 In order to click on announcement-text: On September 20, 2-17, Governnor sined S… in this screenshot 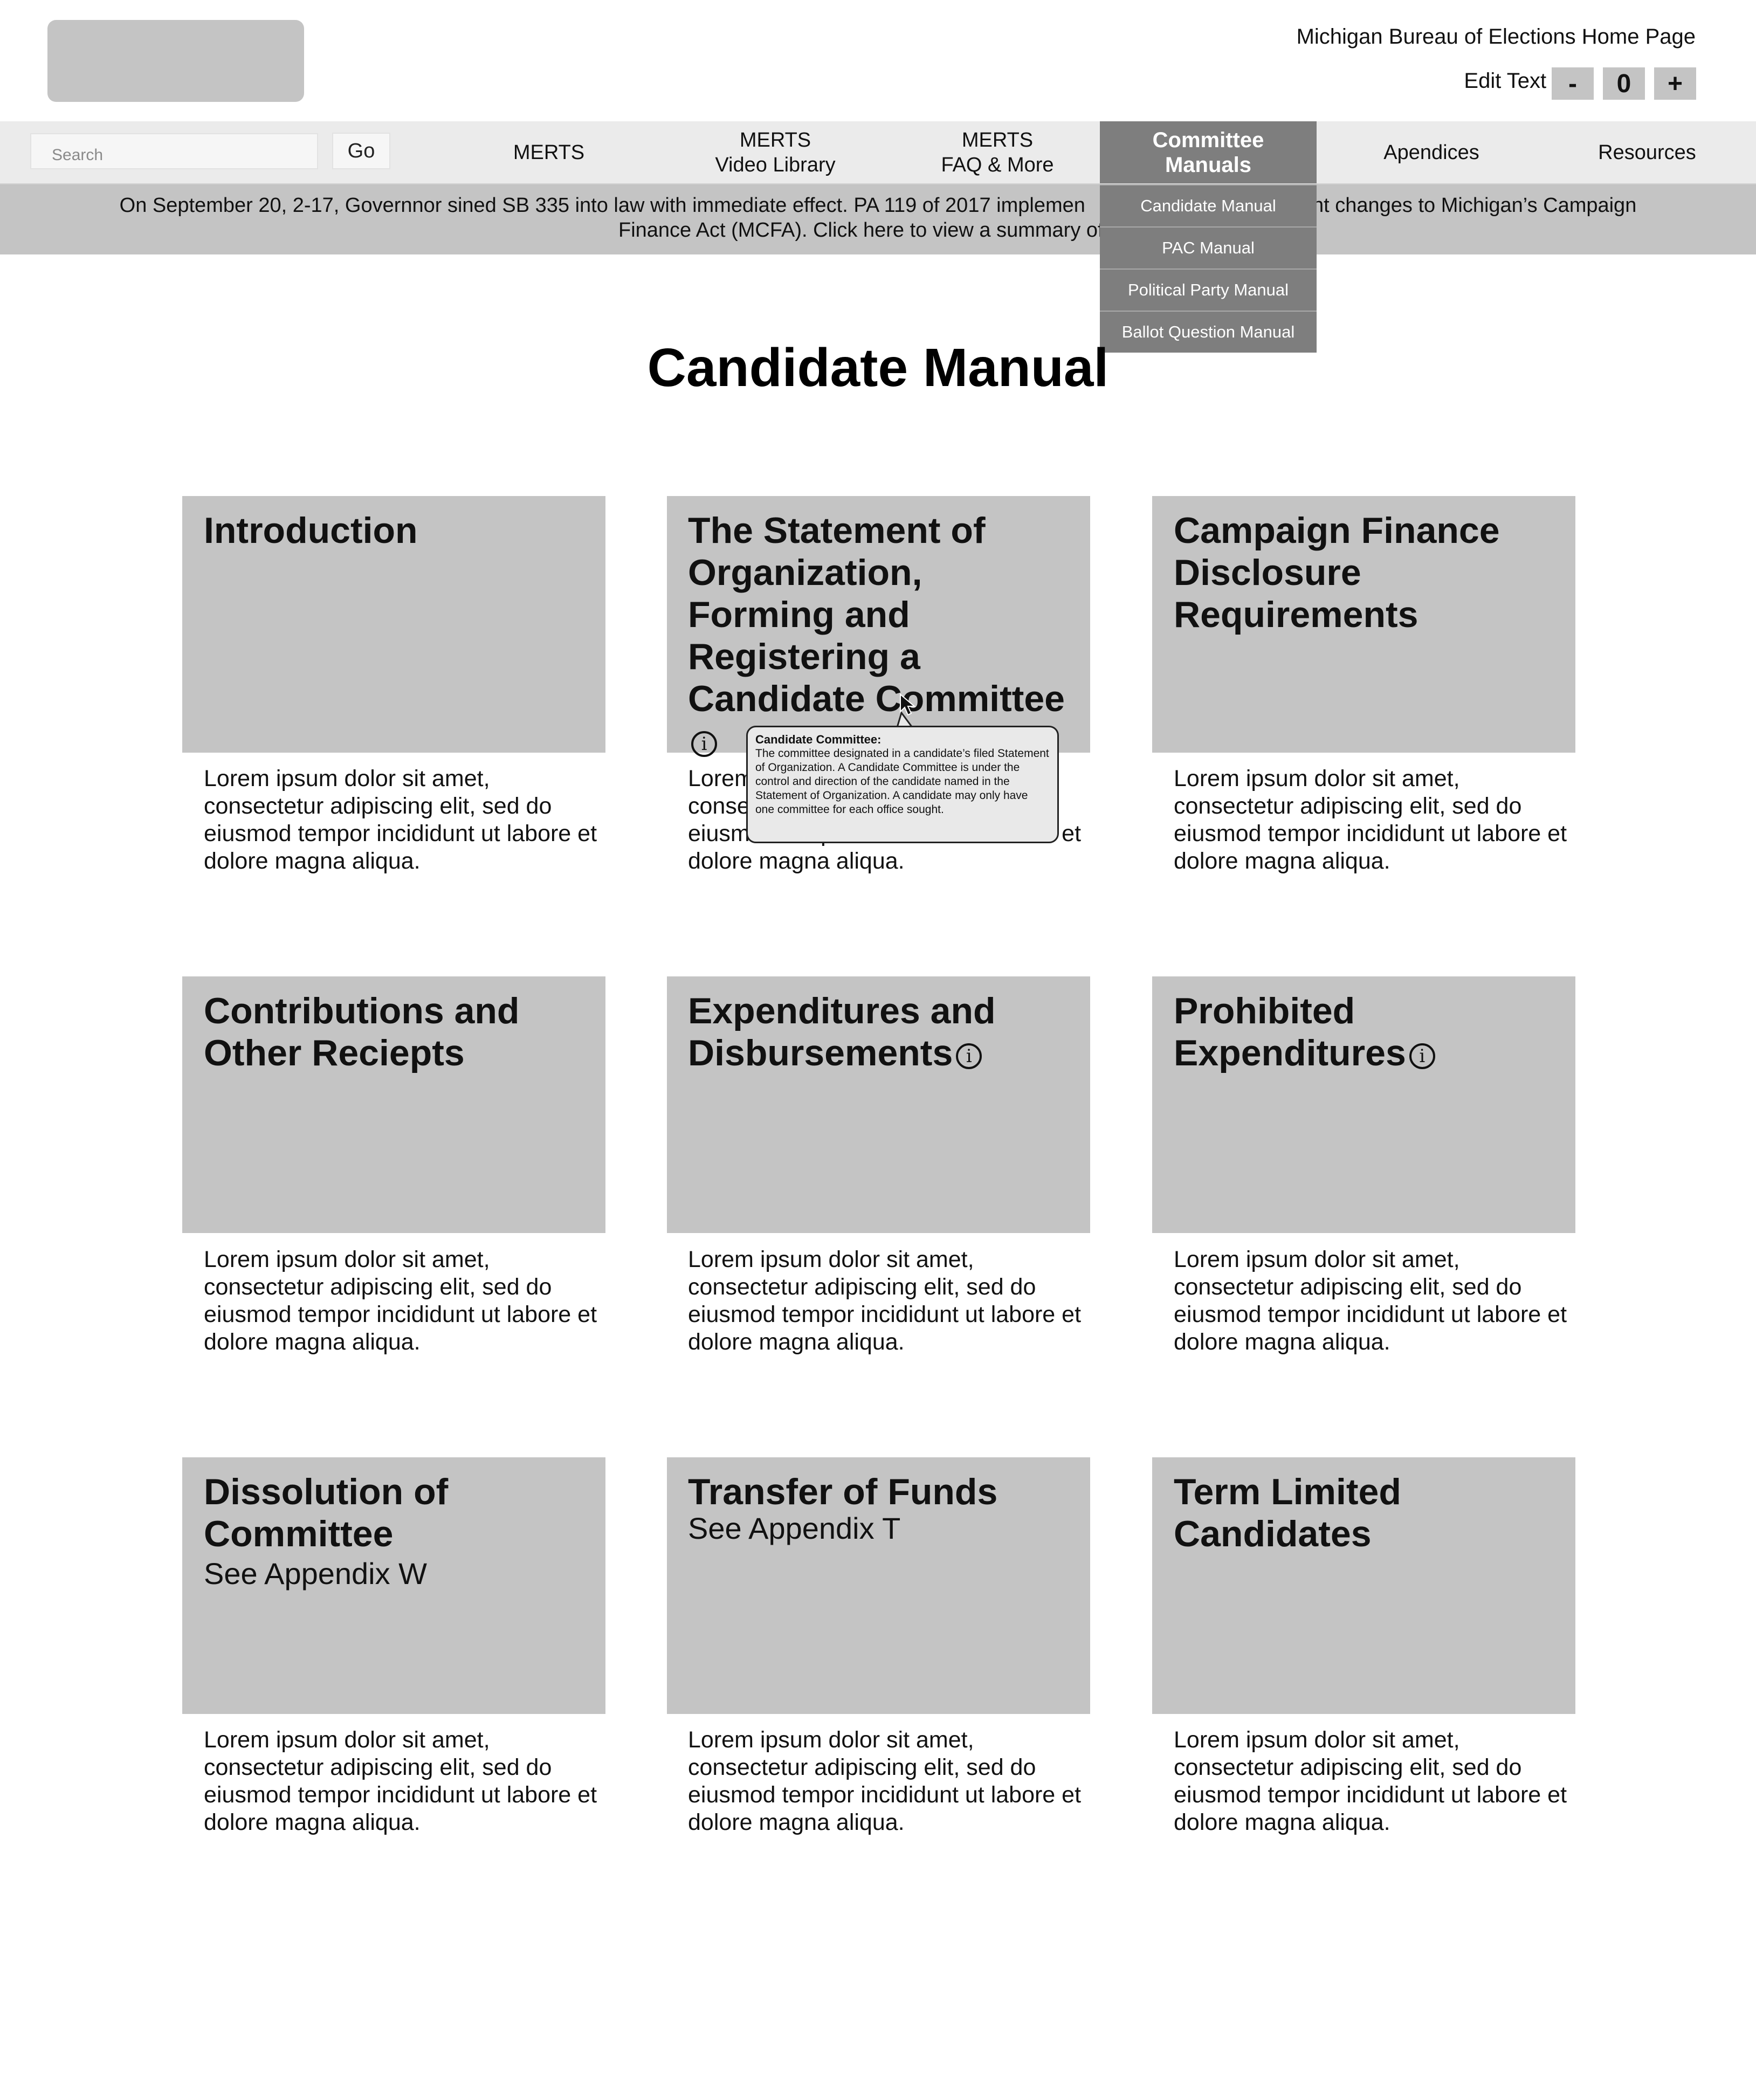, I will do `click(878, 218)`.